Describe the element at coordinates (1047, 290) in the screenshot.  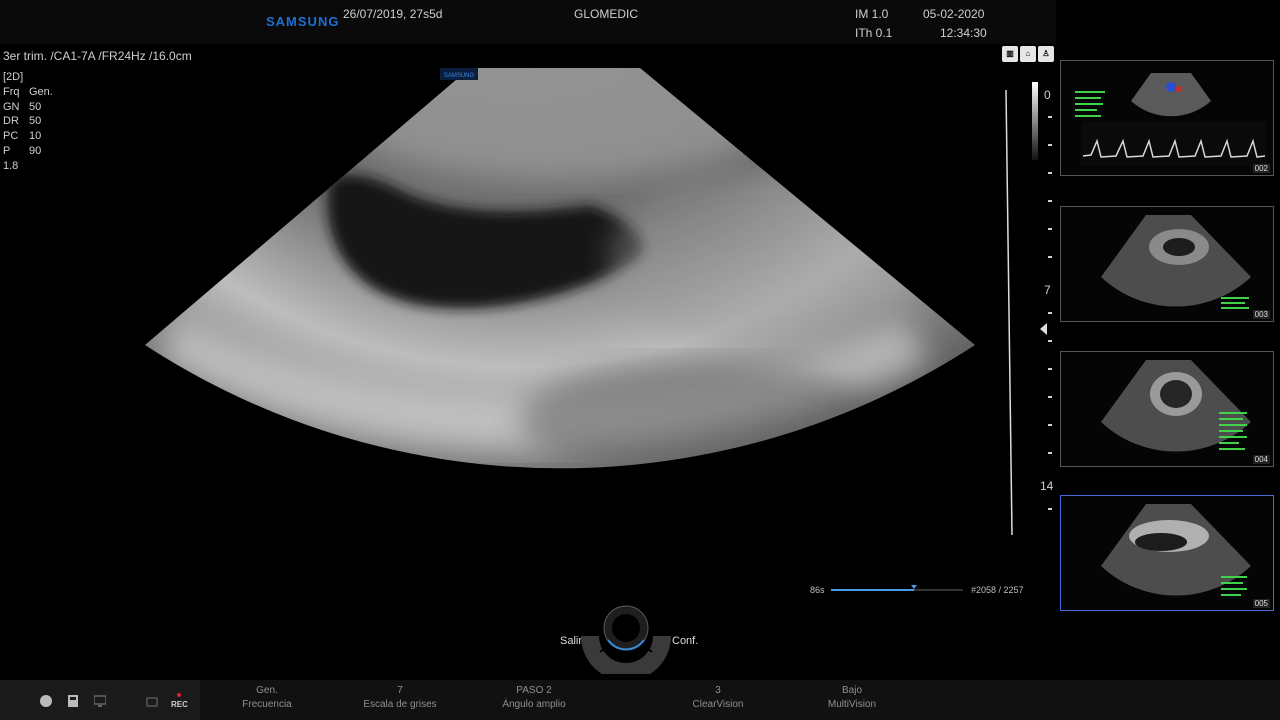
I see `depth-label-7: 7` at that location.